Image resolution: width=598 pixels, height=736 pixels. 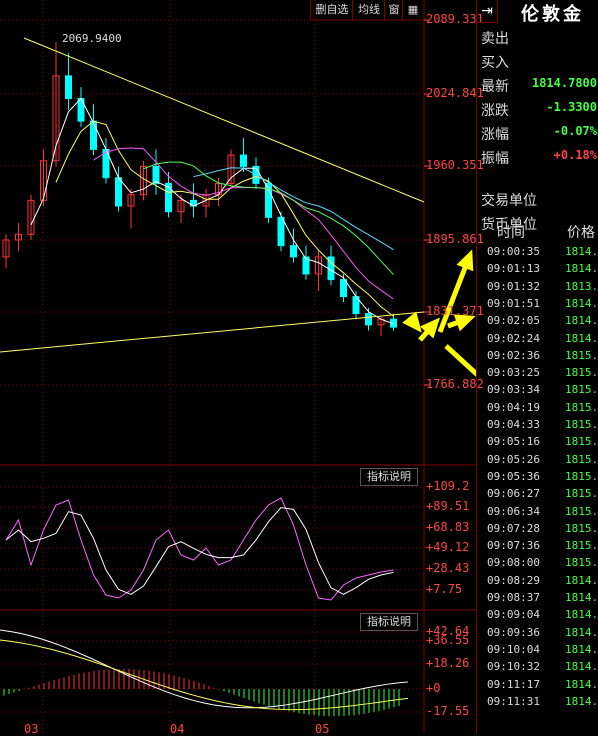 I want to click on quote-row: 买入, so click(x=539, y=64).